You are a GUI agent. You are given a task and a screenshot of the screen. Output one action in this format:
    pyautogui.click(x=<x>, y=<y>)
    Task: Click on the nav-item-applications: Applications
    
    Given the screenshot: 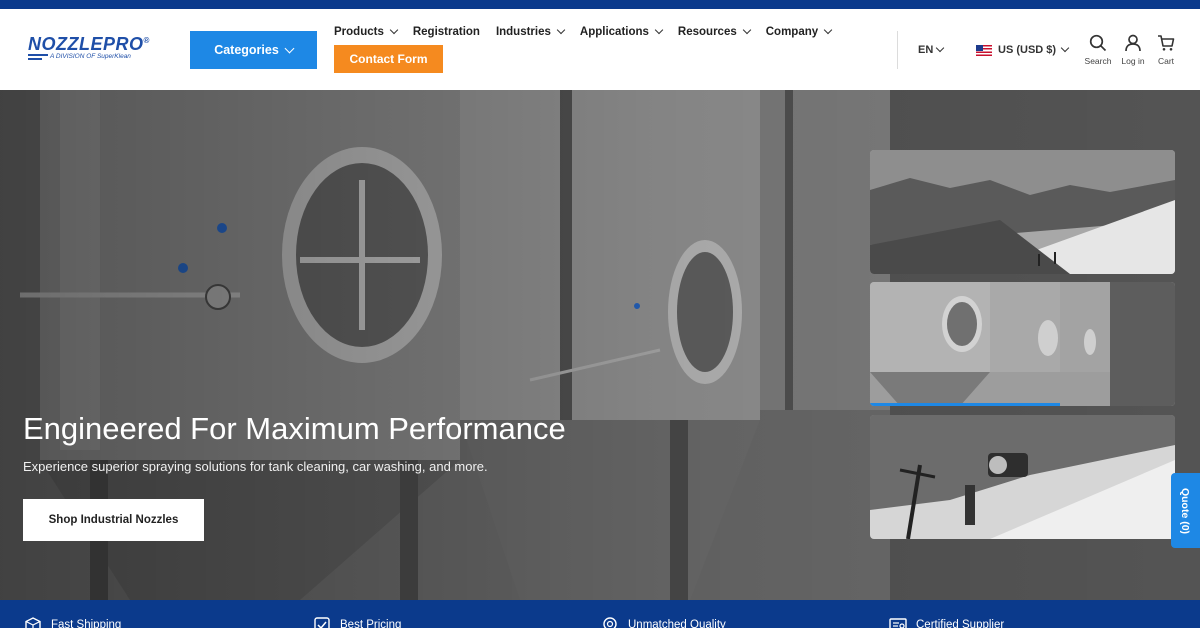 What is the action you would take?
    pyautogui.click(x=622, y=31)
    